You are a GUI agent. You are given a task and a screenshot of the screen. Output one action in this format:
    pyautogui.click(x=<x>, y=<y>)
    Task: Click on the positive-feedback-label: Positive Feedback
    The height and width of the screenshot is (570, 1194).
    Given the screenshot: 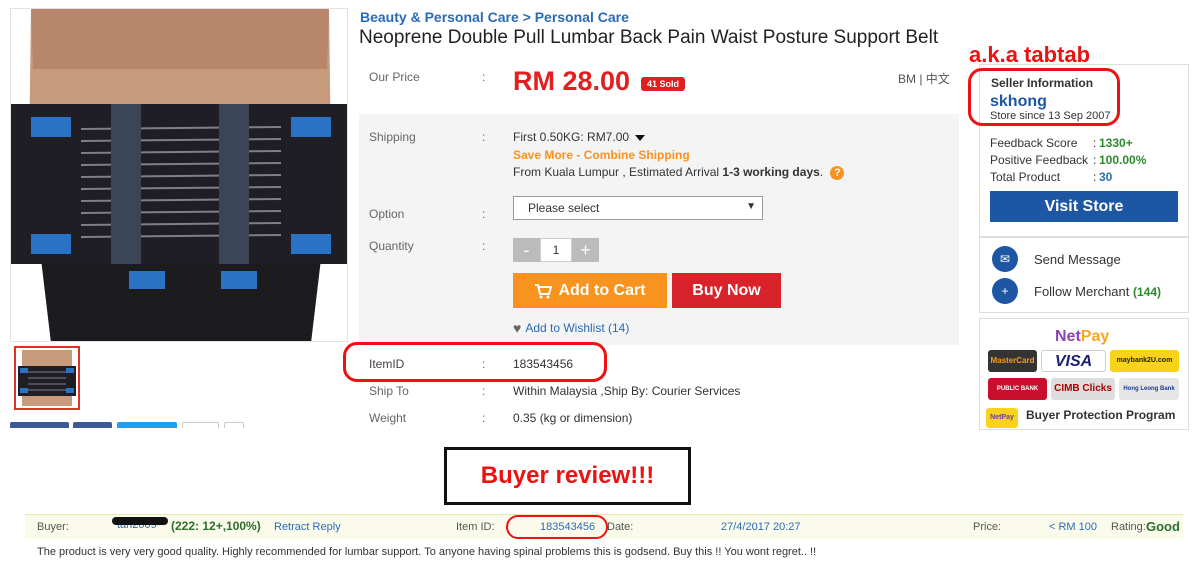 What is the action you would take?
    pyautogui.click(x=1039, y=160)
    